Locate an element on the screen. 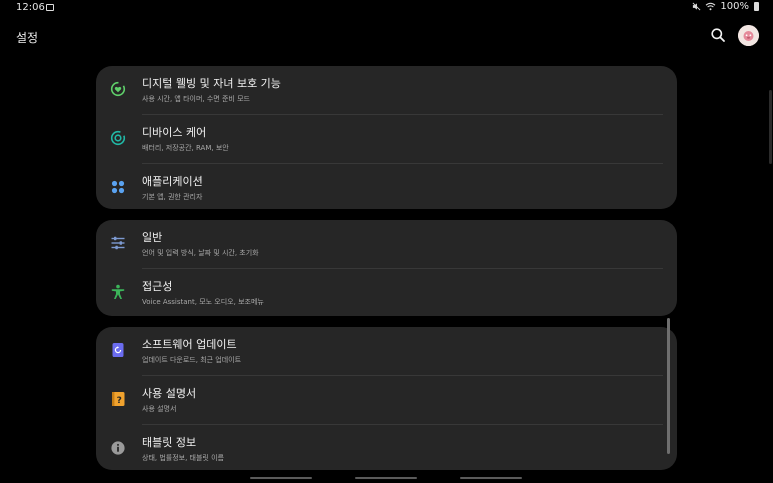 The height and width of the screenshot is (483, 773). settings-item-applications: 애플리케이션 기본 앱, 권한 관리자 is located at coordinates (386, 188).